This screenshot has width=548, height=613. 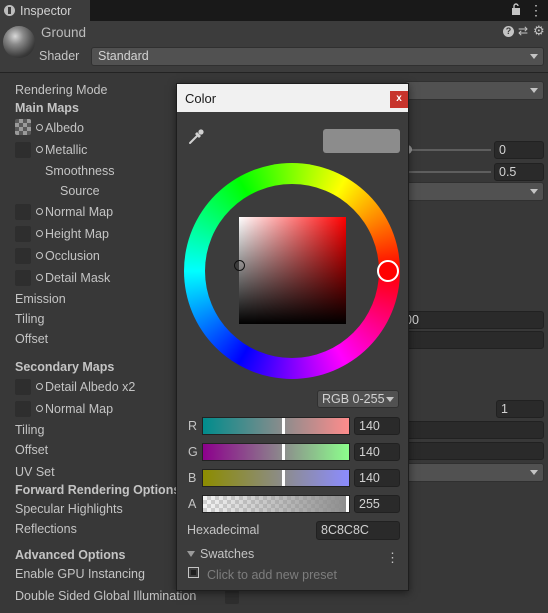 I want to click on normal-map-texture-slot, so click(x=23, y=212).